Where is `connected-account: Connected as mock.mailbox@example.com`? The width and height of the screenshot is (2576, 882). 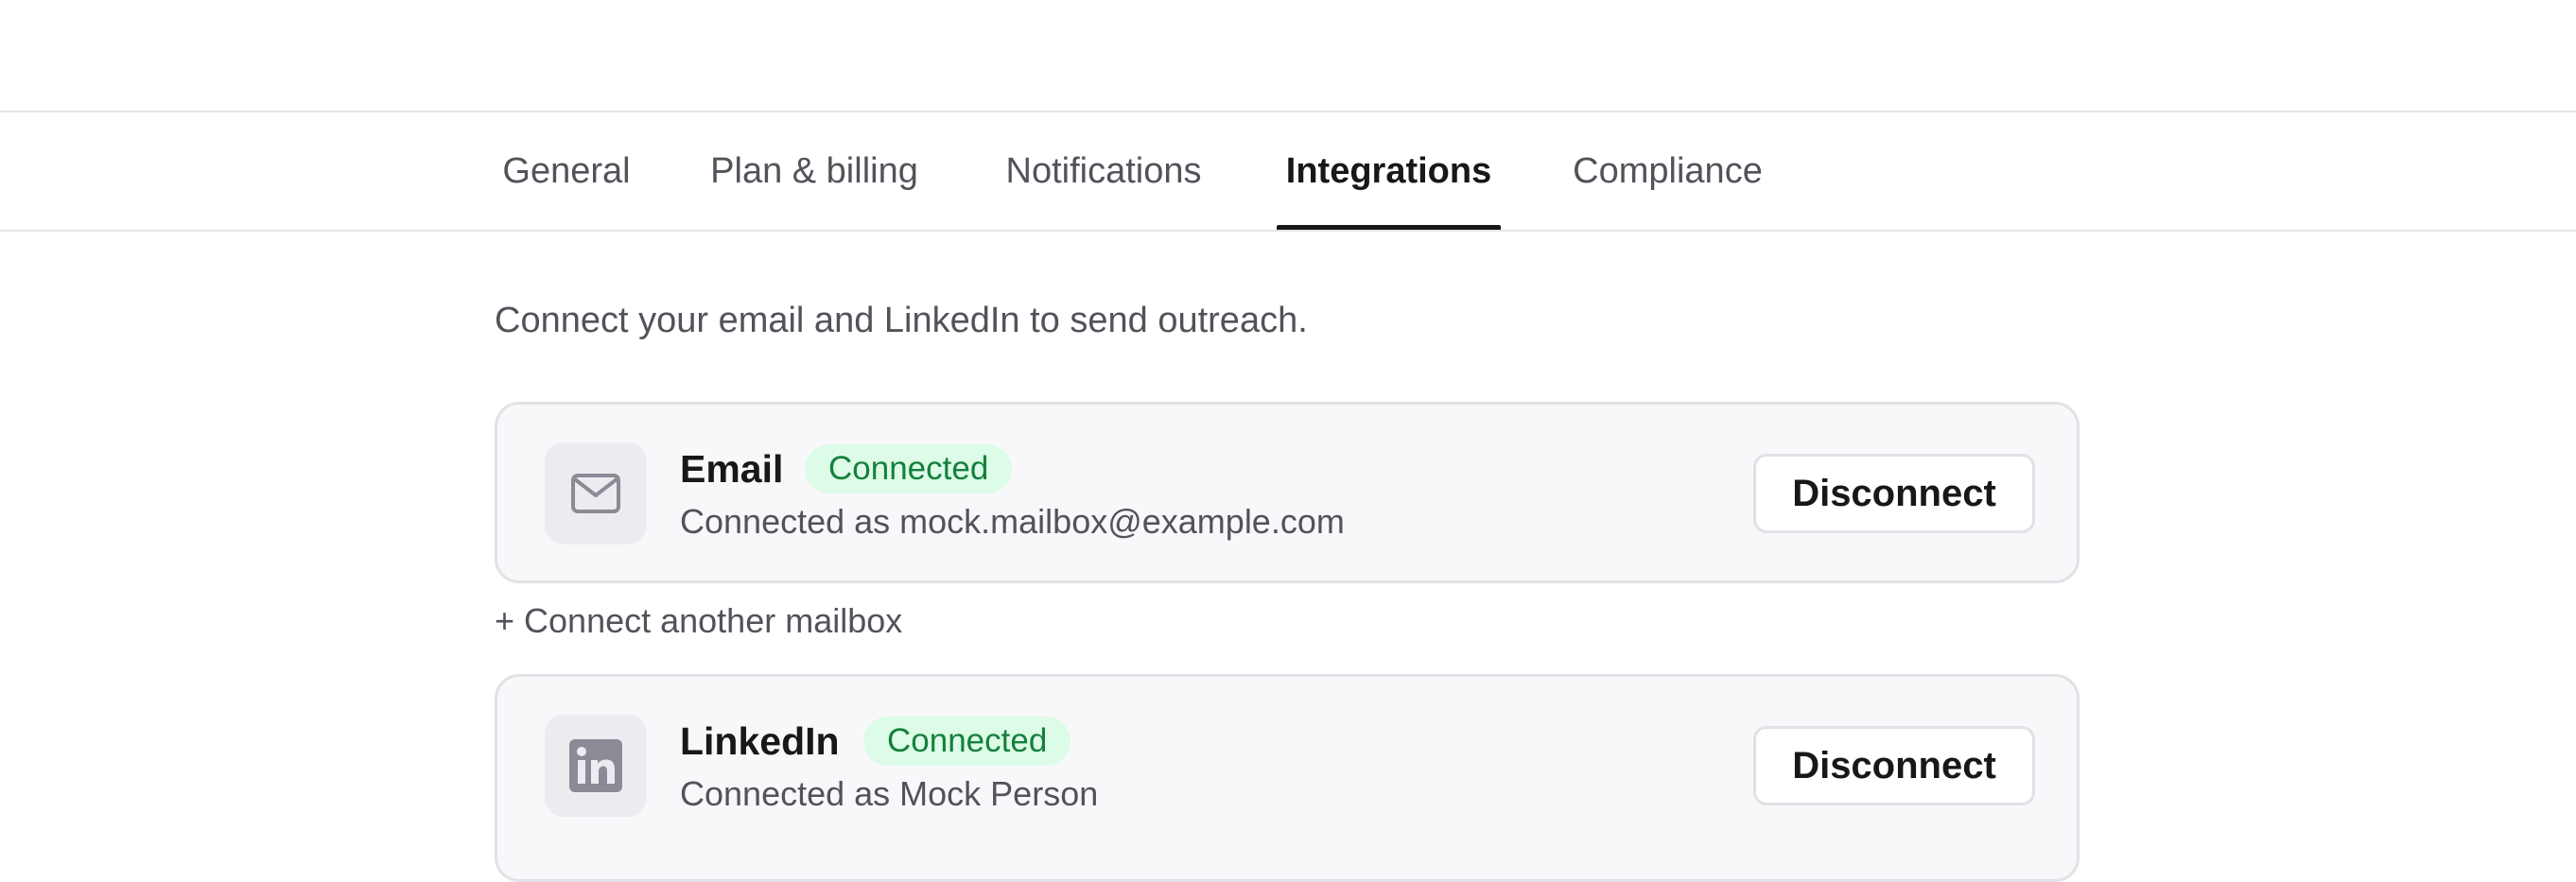
connected-account: Connected as mock.mailbox@example.com is located at coordinates (1012, 521).